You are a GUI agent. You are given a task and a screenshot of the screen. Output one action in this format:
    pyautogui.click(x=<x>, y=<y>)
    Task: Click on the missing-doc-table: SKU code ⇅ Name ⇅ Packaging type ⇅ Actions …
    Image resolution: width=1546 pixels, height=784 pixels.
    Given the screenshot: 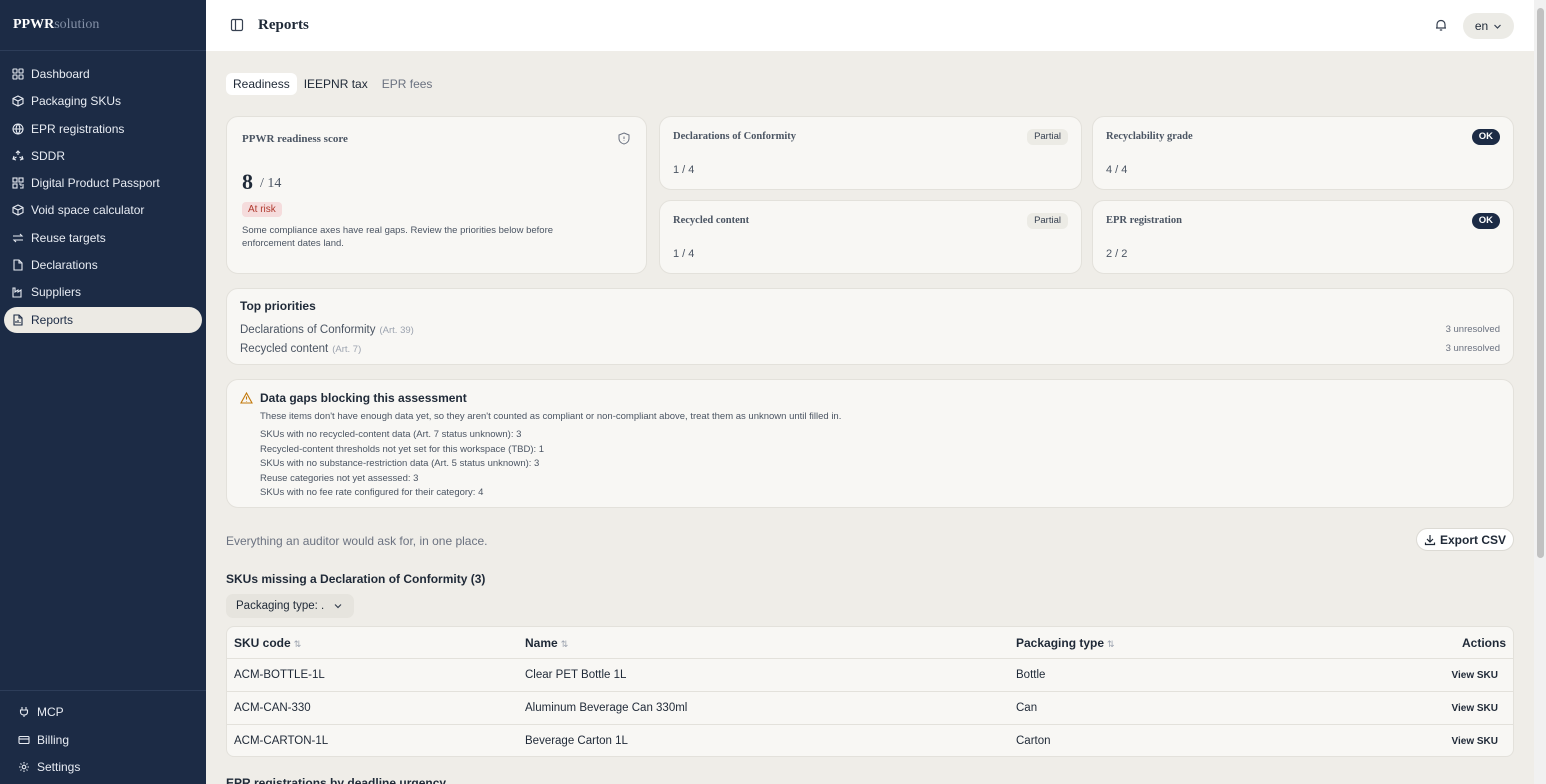 What is the action you would take?
    pyautogui.click(x=870, y=691)
    